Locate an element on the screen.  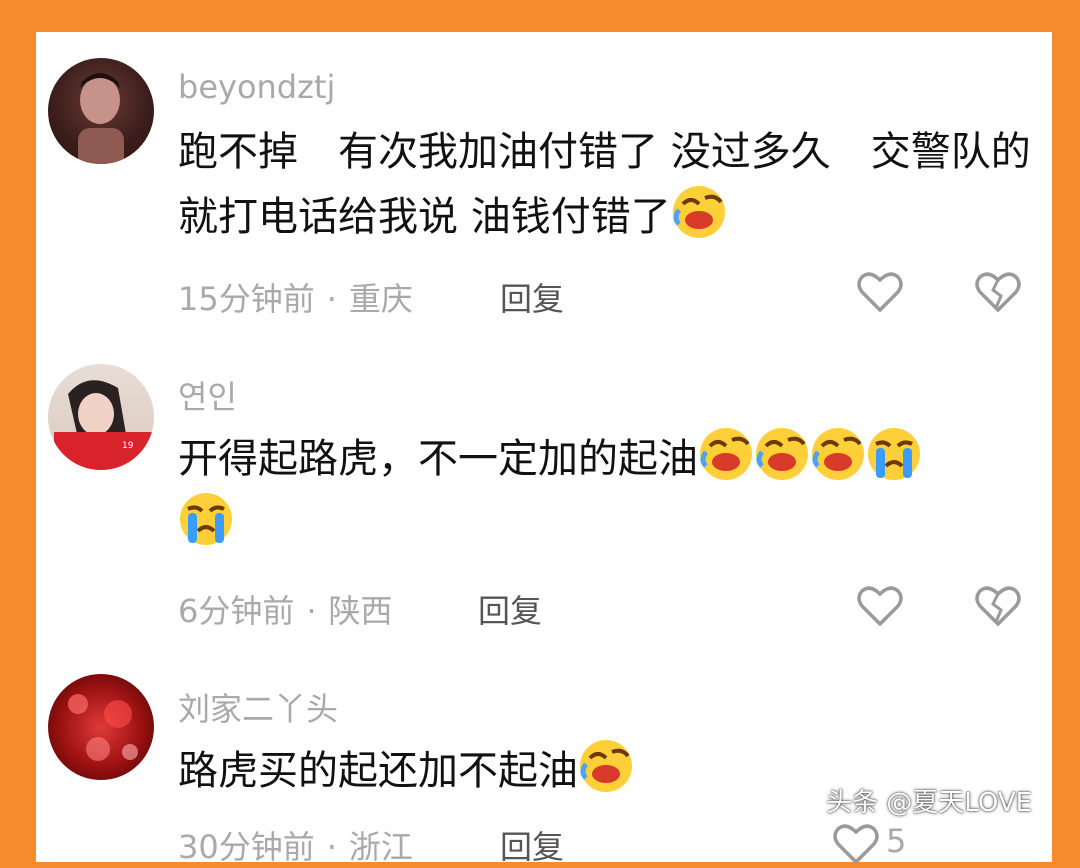
avatar: 19 is located at coordinates (101, 417).